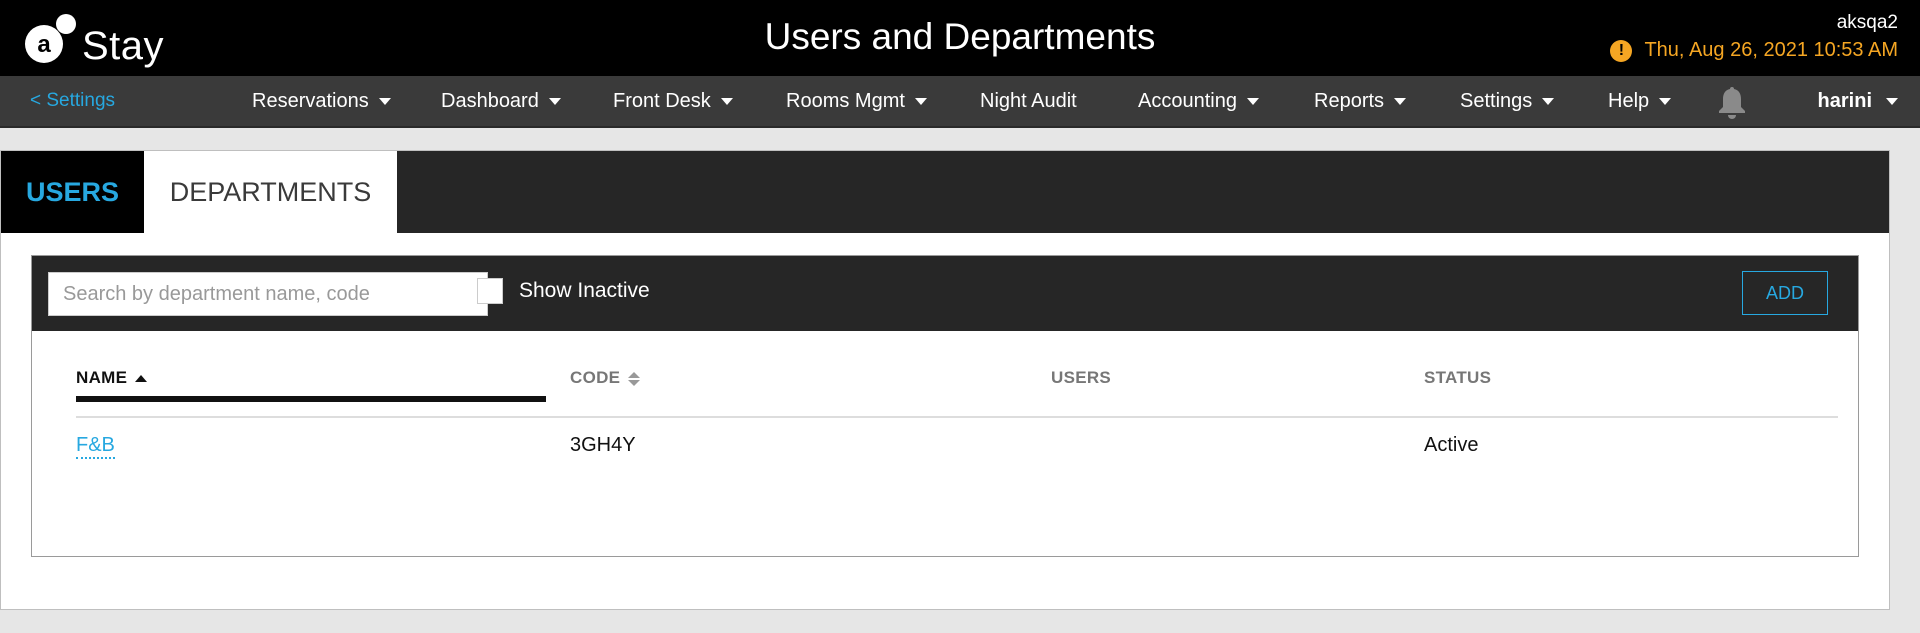 Image resolution: width=1920 pixels, height=633 pixels. Describe the element at coordinates (1621, 50) in the screenshot. I see `exclamation-icon: !` at that location.